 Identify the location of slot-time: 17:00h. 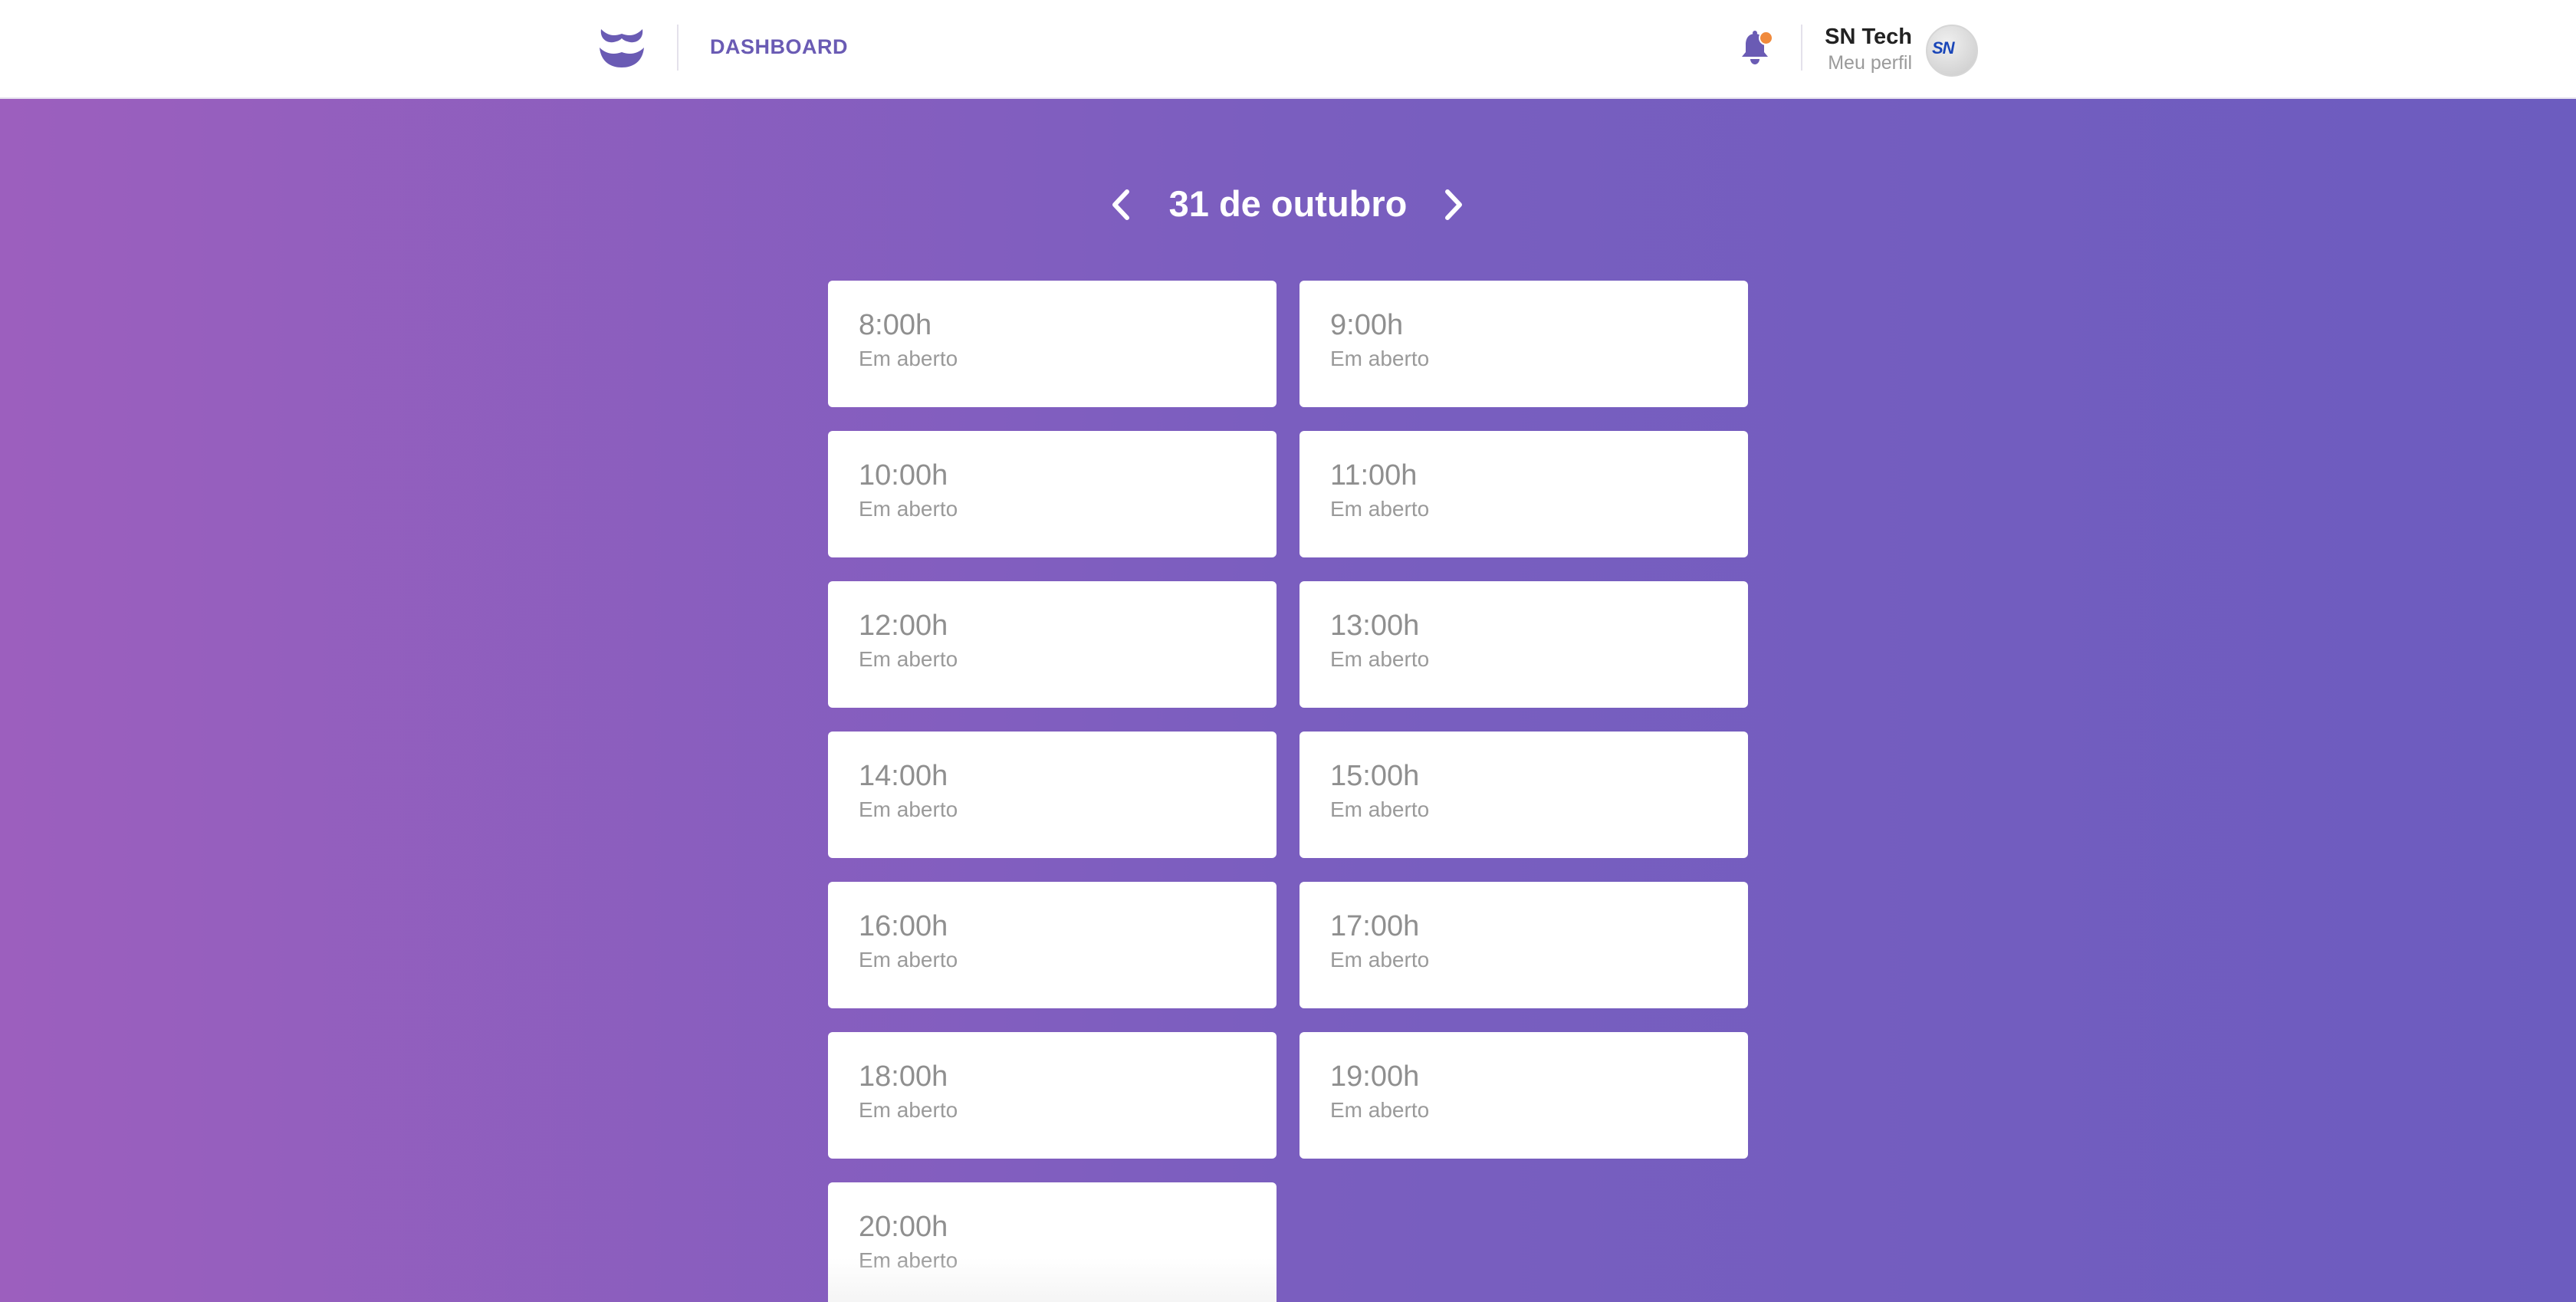
(1375, 926).